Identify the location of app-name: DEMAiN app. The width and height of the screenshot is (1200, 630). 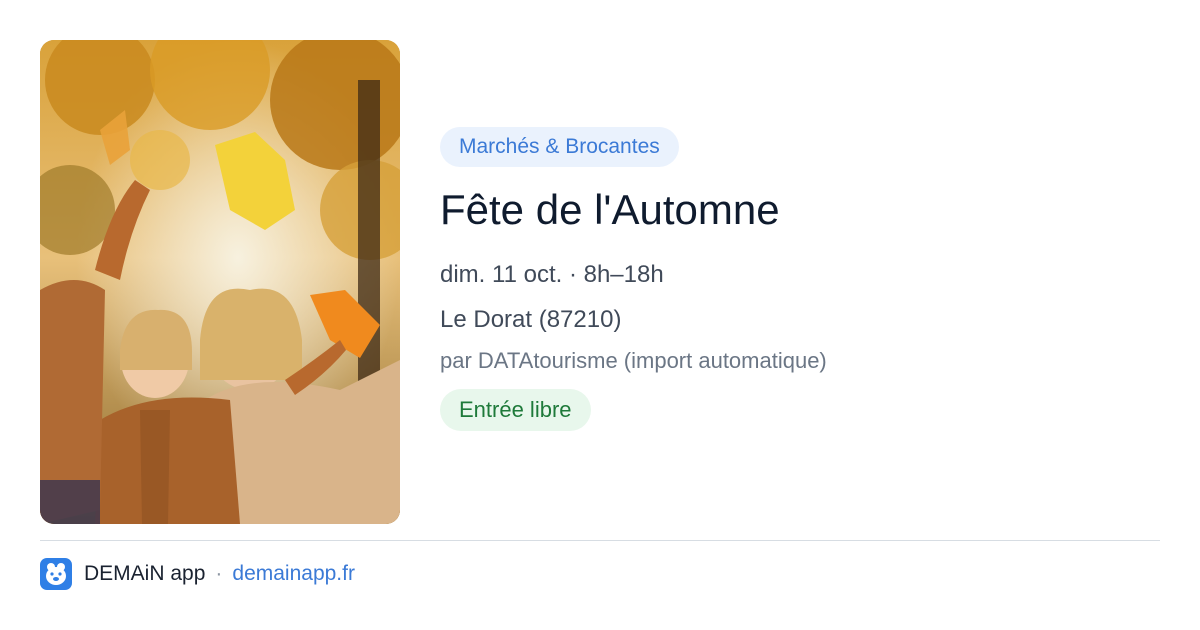
(145, 573).